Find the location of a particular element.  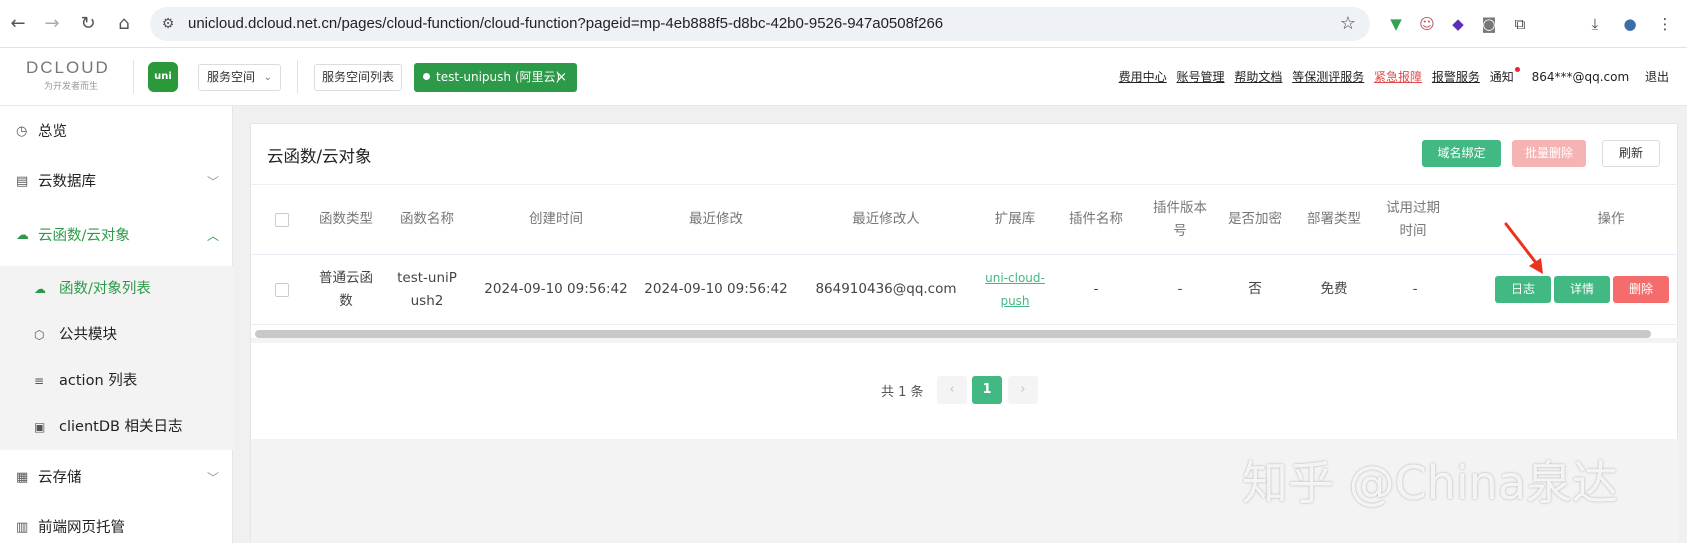

pie-chart-icon: ◷ is located at coordinates (22, 131).